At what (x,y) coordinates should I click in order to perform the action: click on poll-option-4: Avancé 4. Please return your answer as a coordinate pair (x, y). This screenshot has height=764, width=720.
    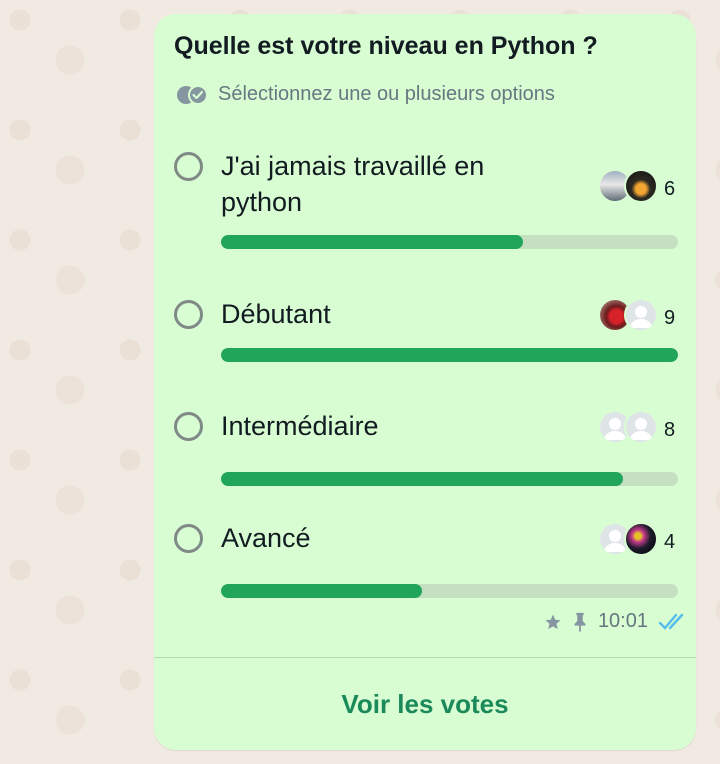
    Looking at the image, I should click on (425, 570).